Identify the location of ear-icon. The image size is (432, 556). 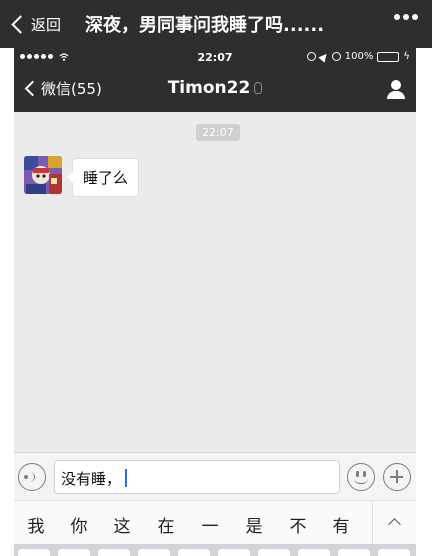
(258, 88).